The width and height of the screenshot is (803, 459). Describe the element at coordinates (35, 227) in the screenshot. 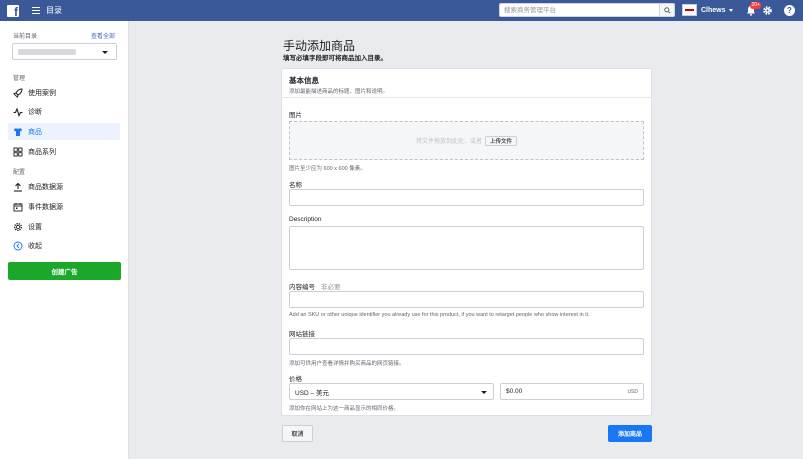

I see `sidebar-item-label: 设置` at that location.